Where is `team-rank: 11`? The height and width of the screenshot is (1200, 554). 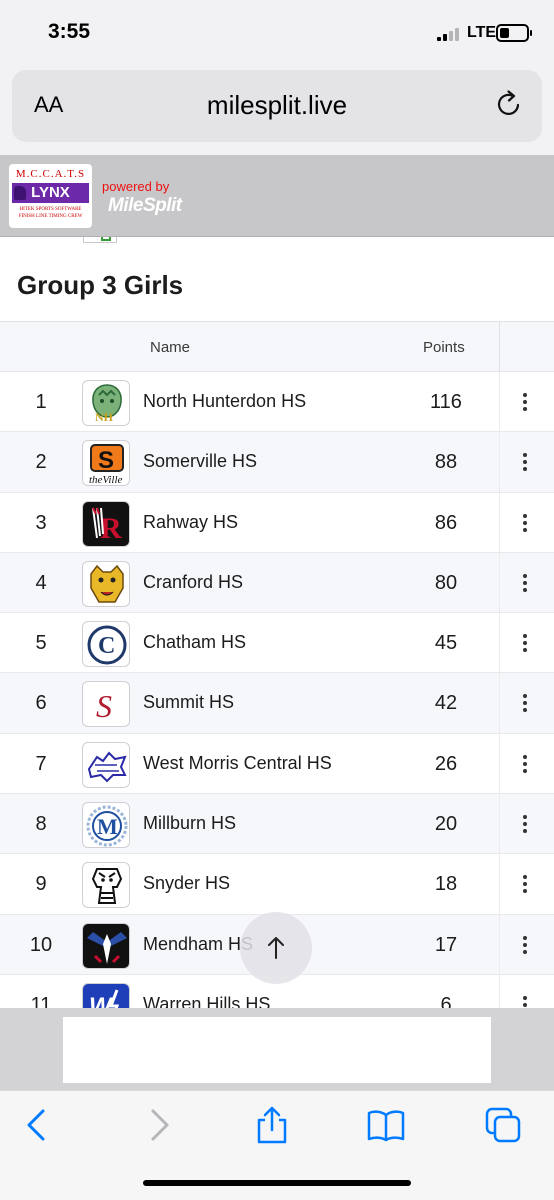
team-rank: 11 is located at coordinates (41, 1000).